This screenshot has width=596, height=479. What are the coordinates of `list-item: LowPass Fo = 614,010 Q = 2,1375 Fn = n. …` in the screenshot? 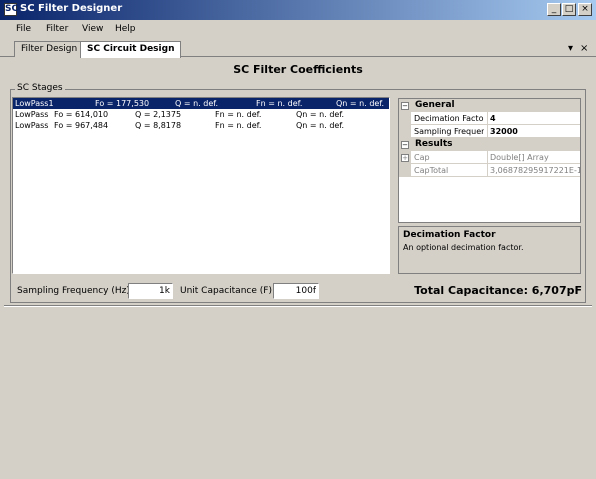 It's located at (201, 114).